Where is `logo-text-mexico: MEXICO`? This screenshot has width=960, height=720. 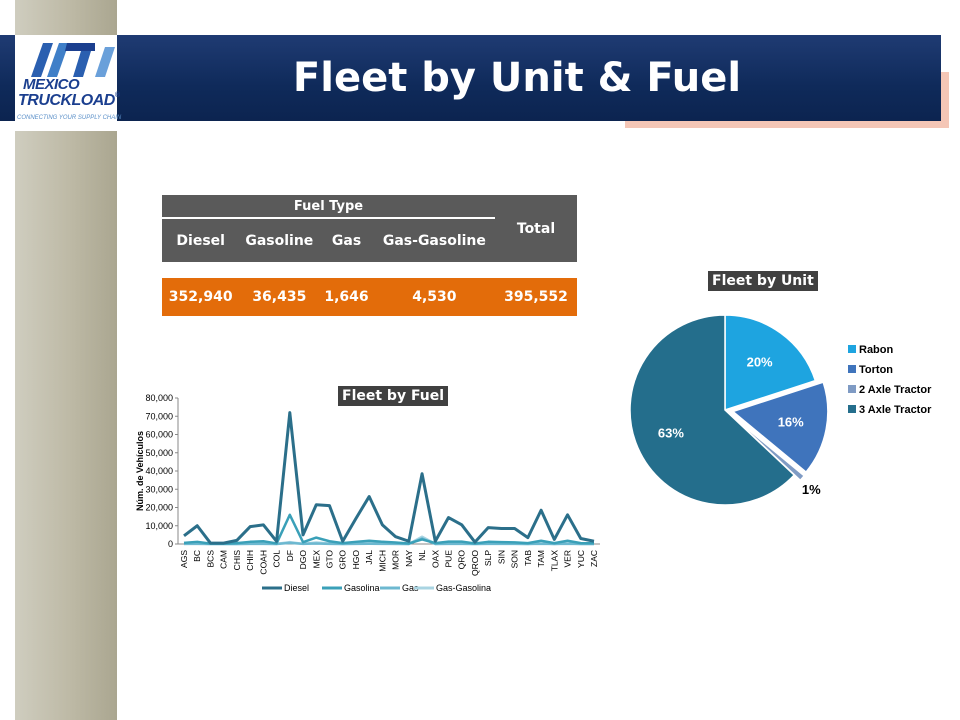
logo-text-mexico: MEXICO is located at coordinates (51, 84).